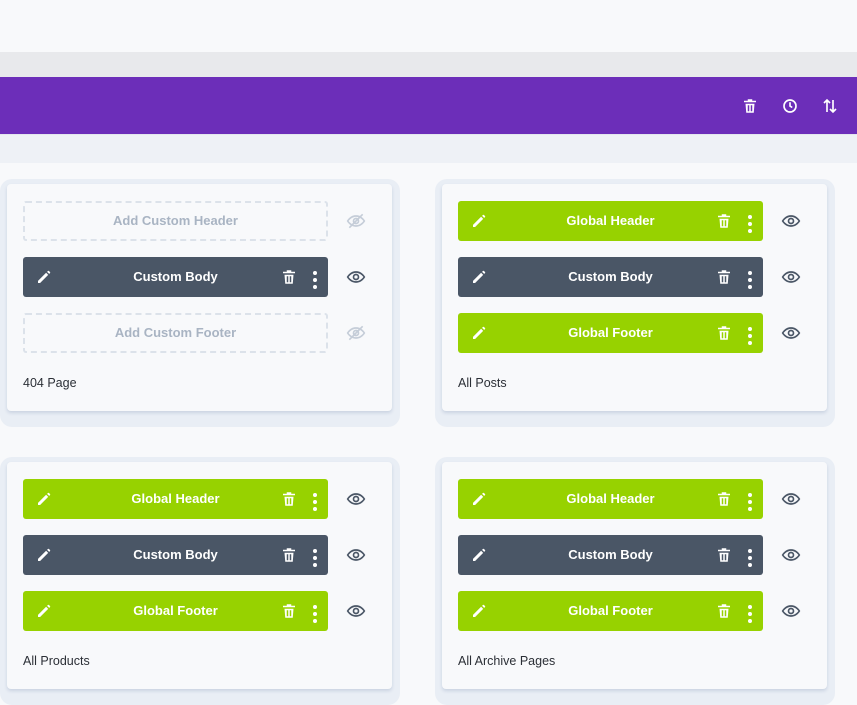 This screenshot has width=857, height=705. I want to click on template-footer-label: Add Custom Footer, so click(175, 332).